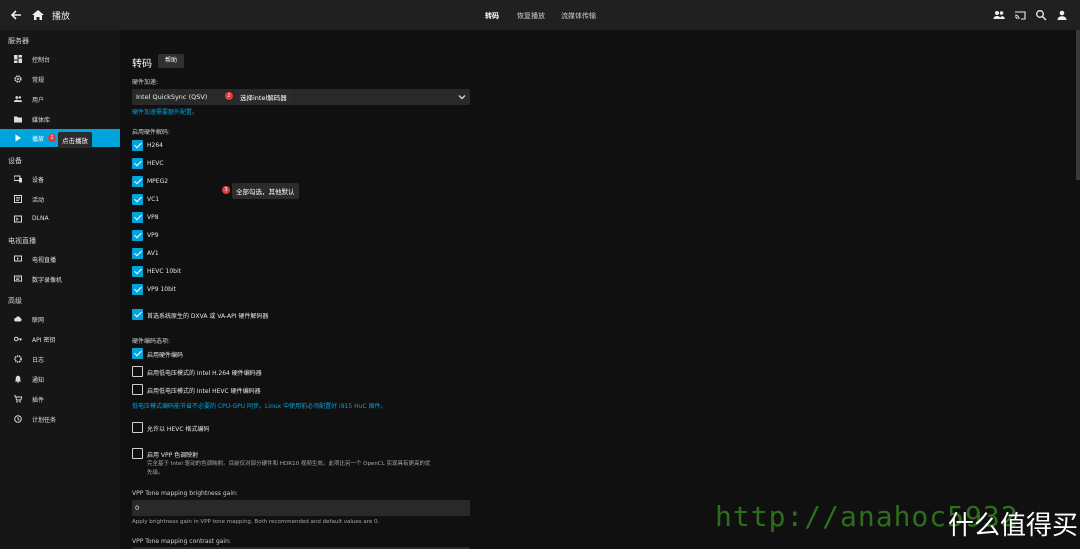 The image size is (1080, 549). I want to click on tv-icon, so click(18, 258).